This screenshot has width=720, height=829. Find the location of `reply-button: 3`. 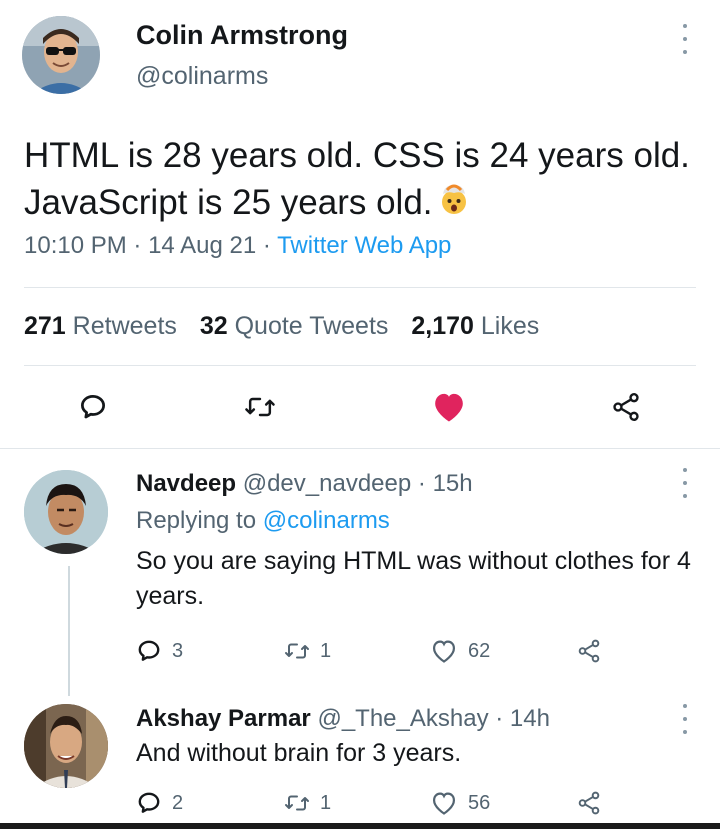

reply-button: 3 is located at coordinates (159, 651).